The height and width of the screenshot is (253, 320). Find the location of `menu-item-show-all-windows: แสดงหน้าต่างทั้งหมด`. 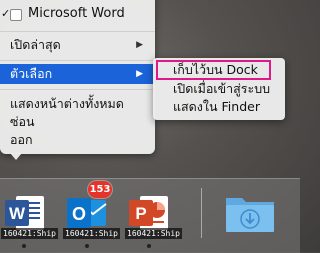

menu-item-show-all-windows: แสดงหน้าต่างทั้งหมด is located at coordinates (77, 104).